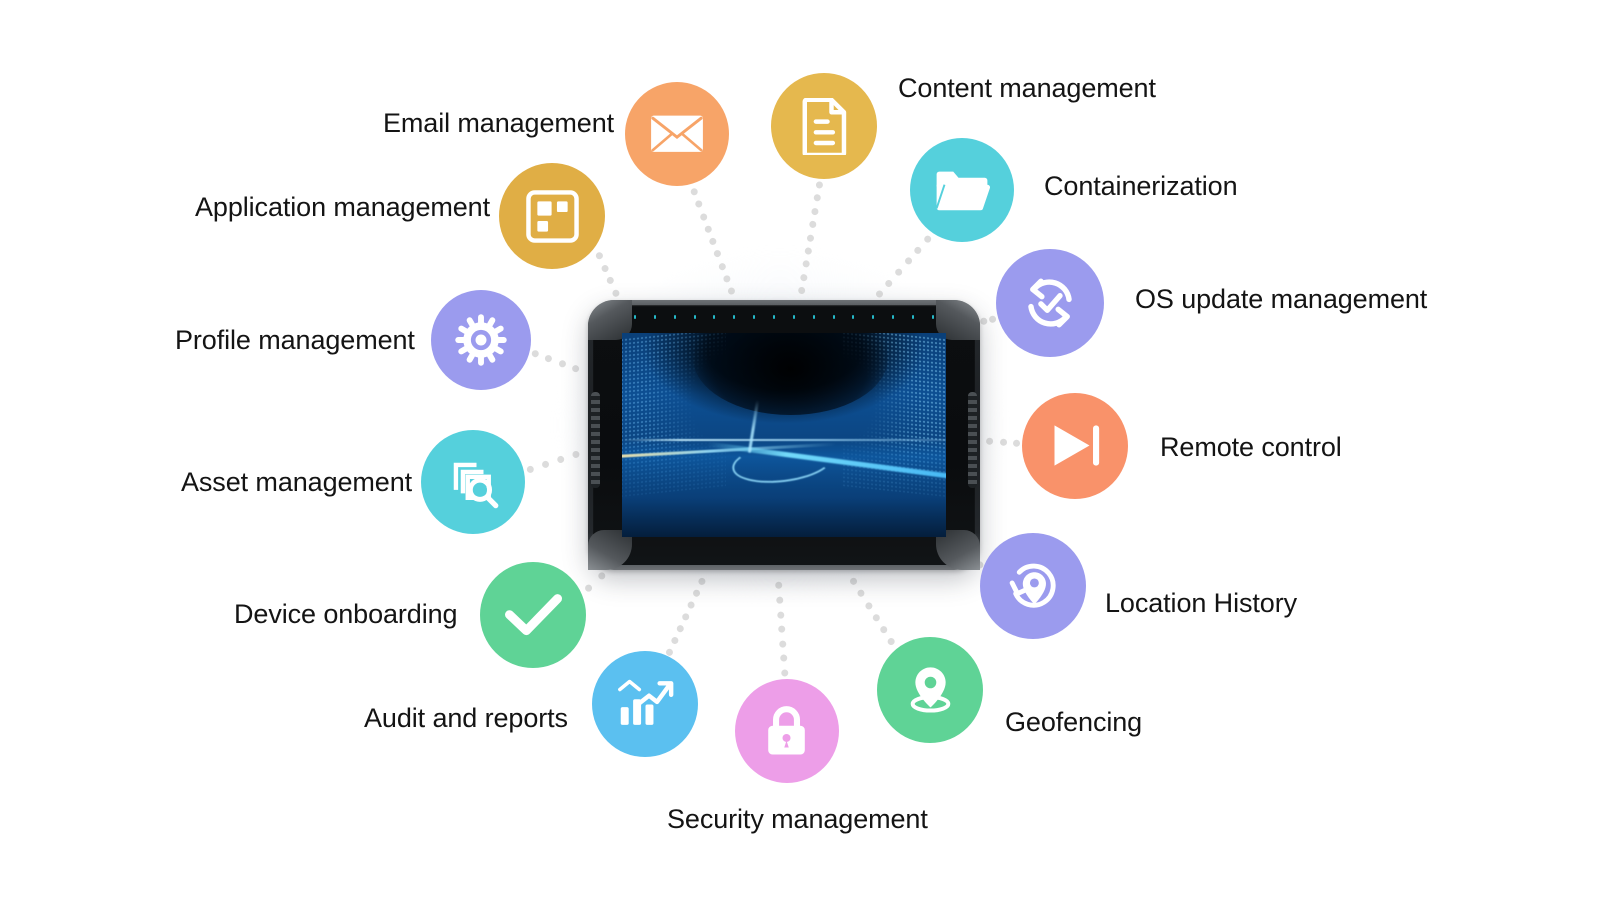 The height and width of the screenshot is (910, 1600). What do you see at coordinates (595, 440) in the screenshot?
I see `tablet-side-grip-left` at bounding box center [595, 440].